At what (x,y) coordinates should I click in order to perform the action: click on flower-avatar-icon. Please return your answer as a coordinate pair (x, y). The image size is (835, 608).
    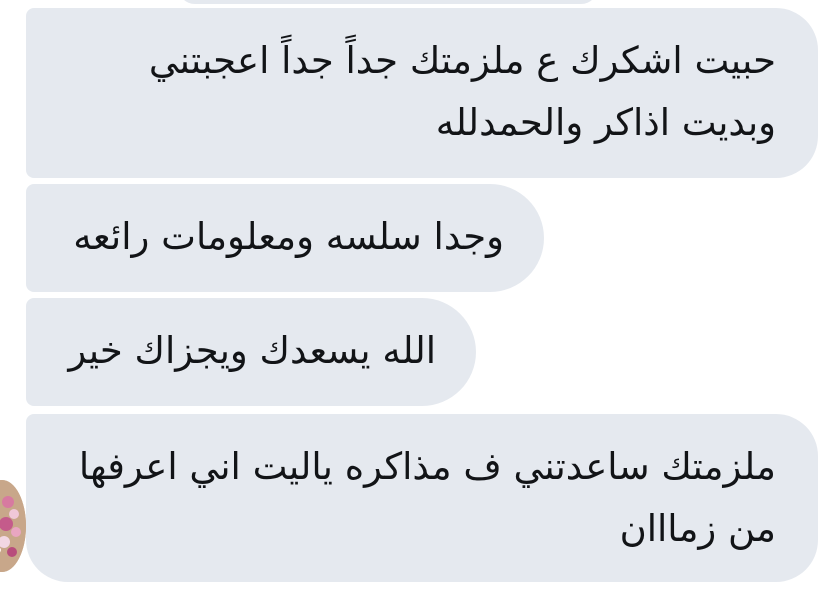
    Looking at the image, I should click on (13, 526).